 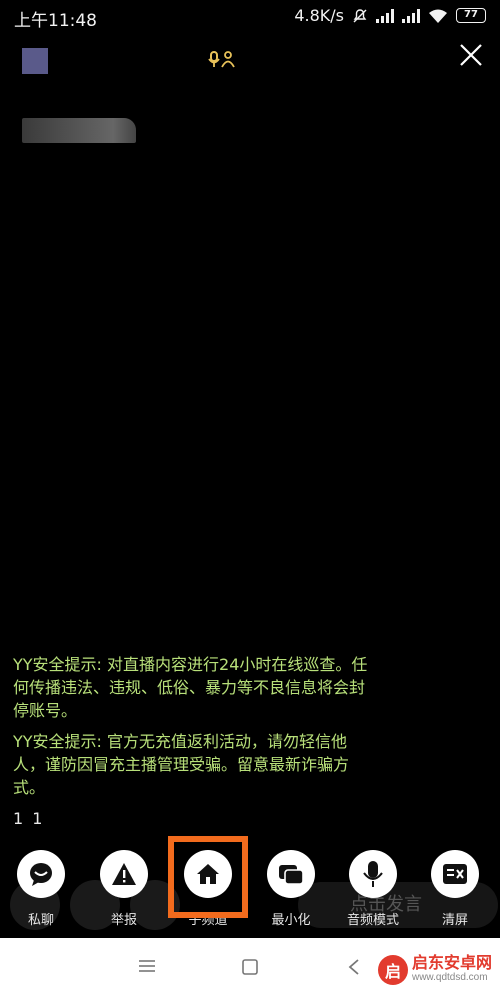 I want to click on action-minimize: 最小化, so click(x=291, y=889).